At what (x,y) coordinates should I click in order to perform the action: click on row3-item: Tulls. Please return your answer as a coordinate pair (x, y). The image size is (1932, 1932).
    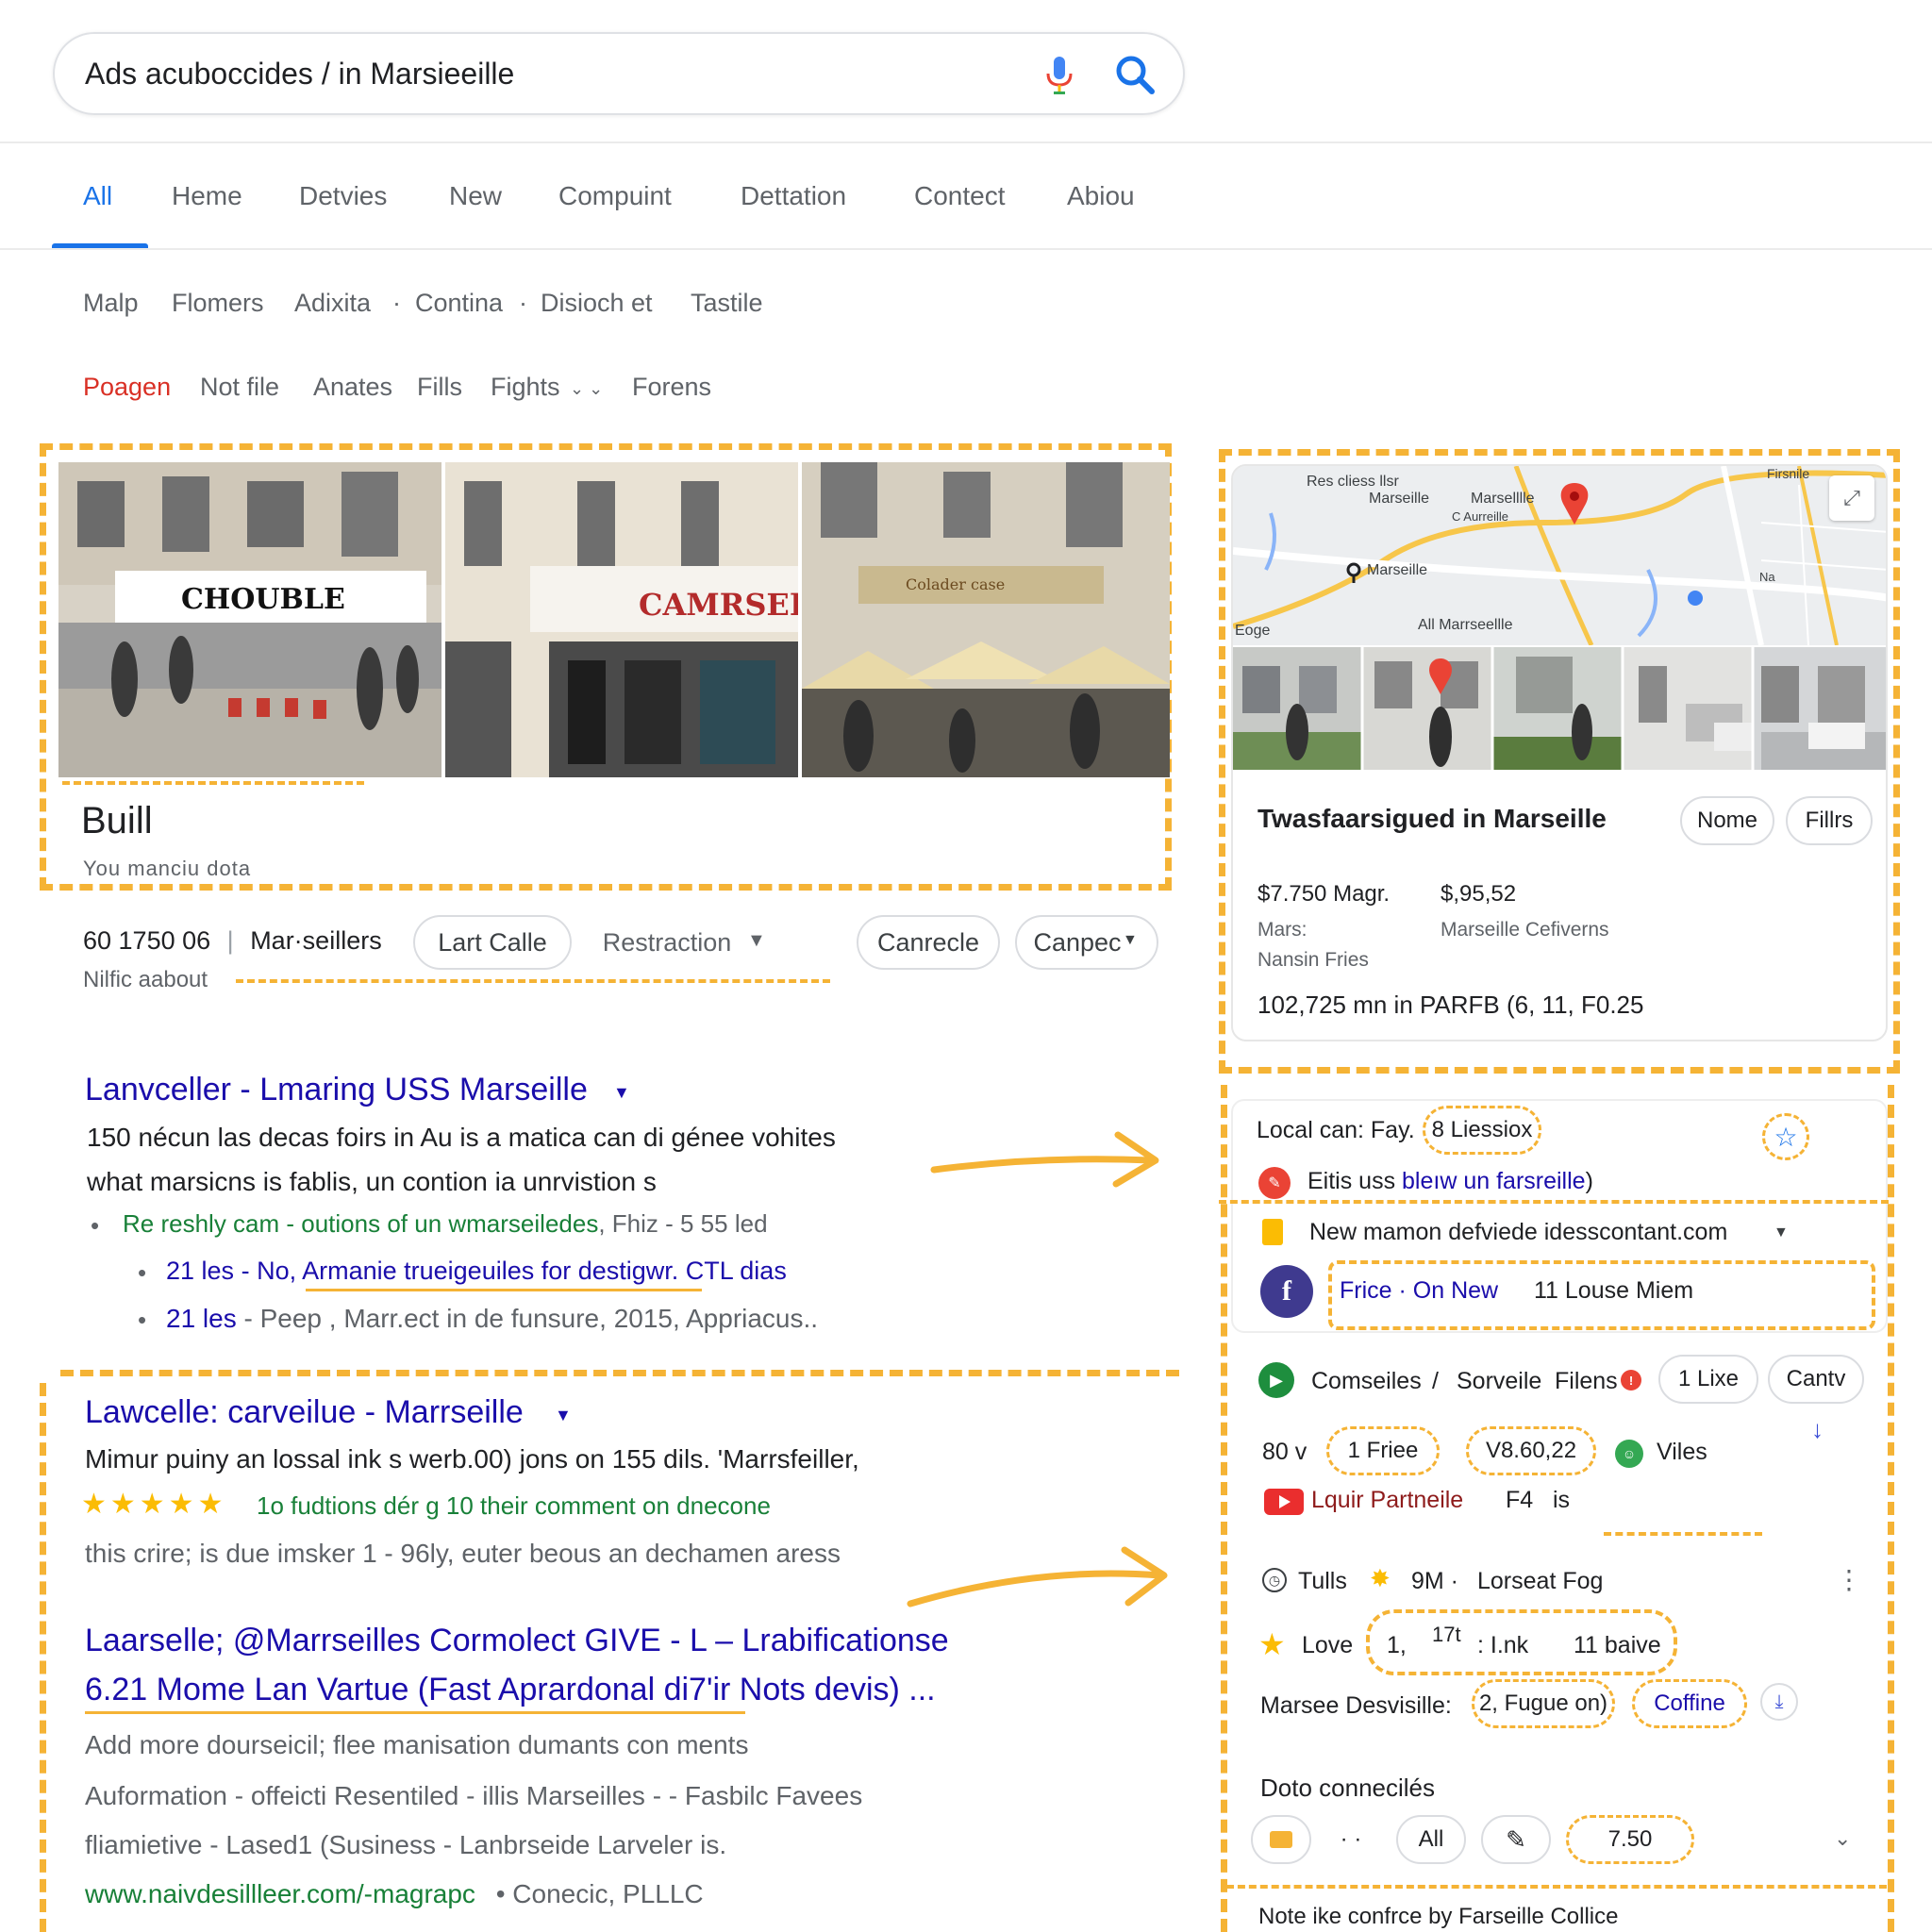
    Looking at the image, I should click on (1322, 1581).